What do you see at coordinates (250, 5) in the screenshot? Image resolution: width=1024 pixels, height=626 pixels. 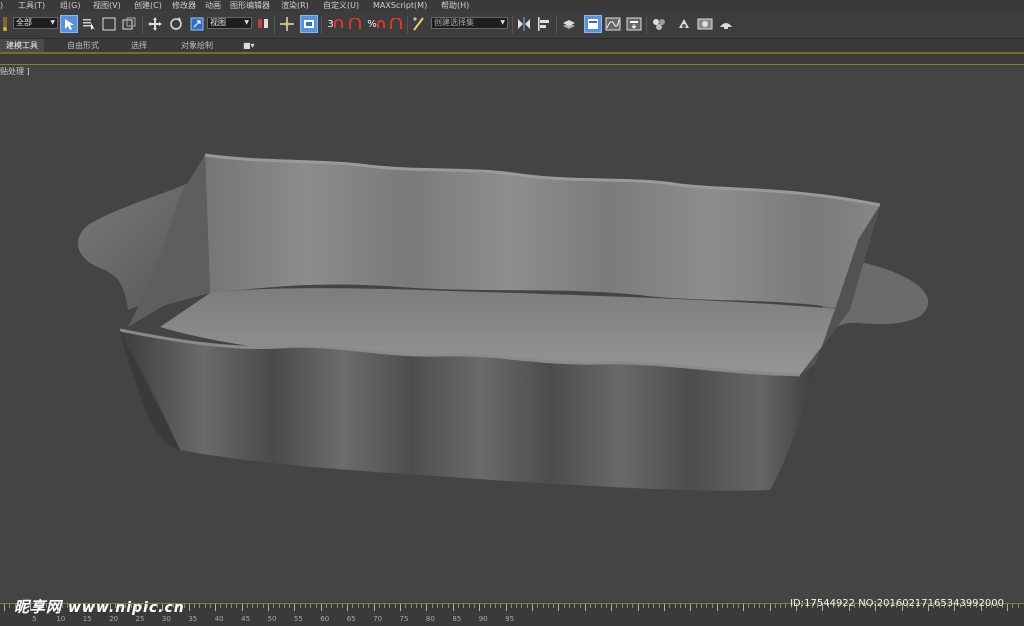 I see `menu-graph-editors: 图形编辑器` at bounding box center [250, 5].